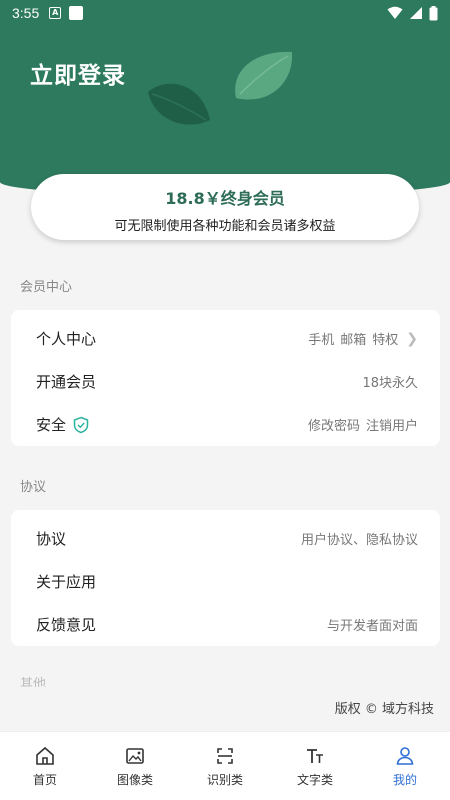 The image size is (450, 800). What do you see at coordinates (26, 13) in the screenshot?
I see `status-time: 3:55` at bounding box center [26, 13].